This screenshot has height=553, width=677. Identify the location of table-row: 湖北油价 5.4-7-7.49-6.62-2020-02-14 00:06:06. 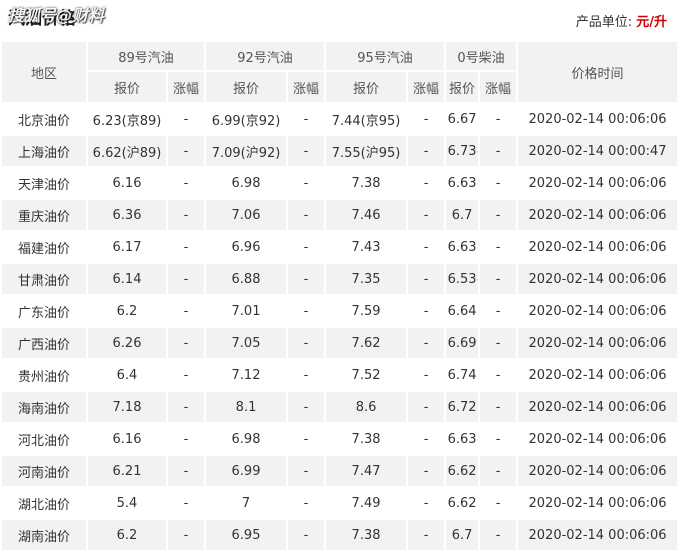
(339, 503).